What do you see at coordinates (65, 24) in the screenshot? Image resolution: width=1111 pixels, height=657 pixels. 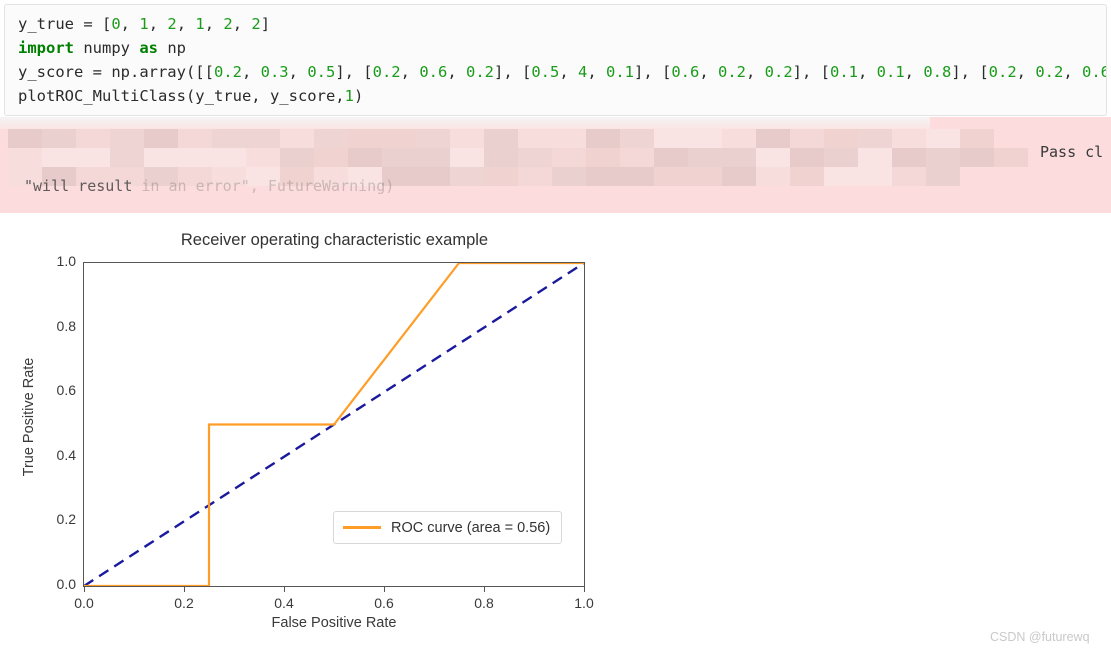 I see `code-token-plain: y_true = [` at bounding box center [65, 24].